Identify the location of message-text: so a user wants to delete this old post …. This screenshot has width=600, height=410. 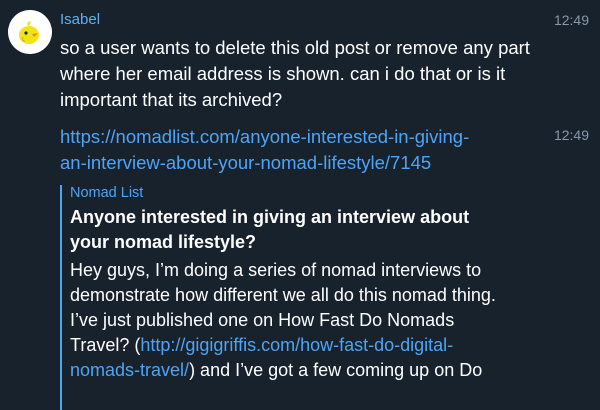
(295, 73).